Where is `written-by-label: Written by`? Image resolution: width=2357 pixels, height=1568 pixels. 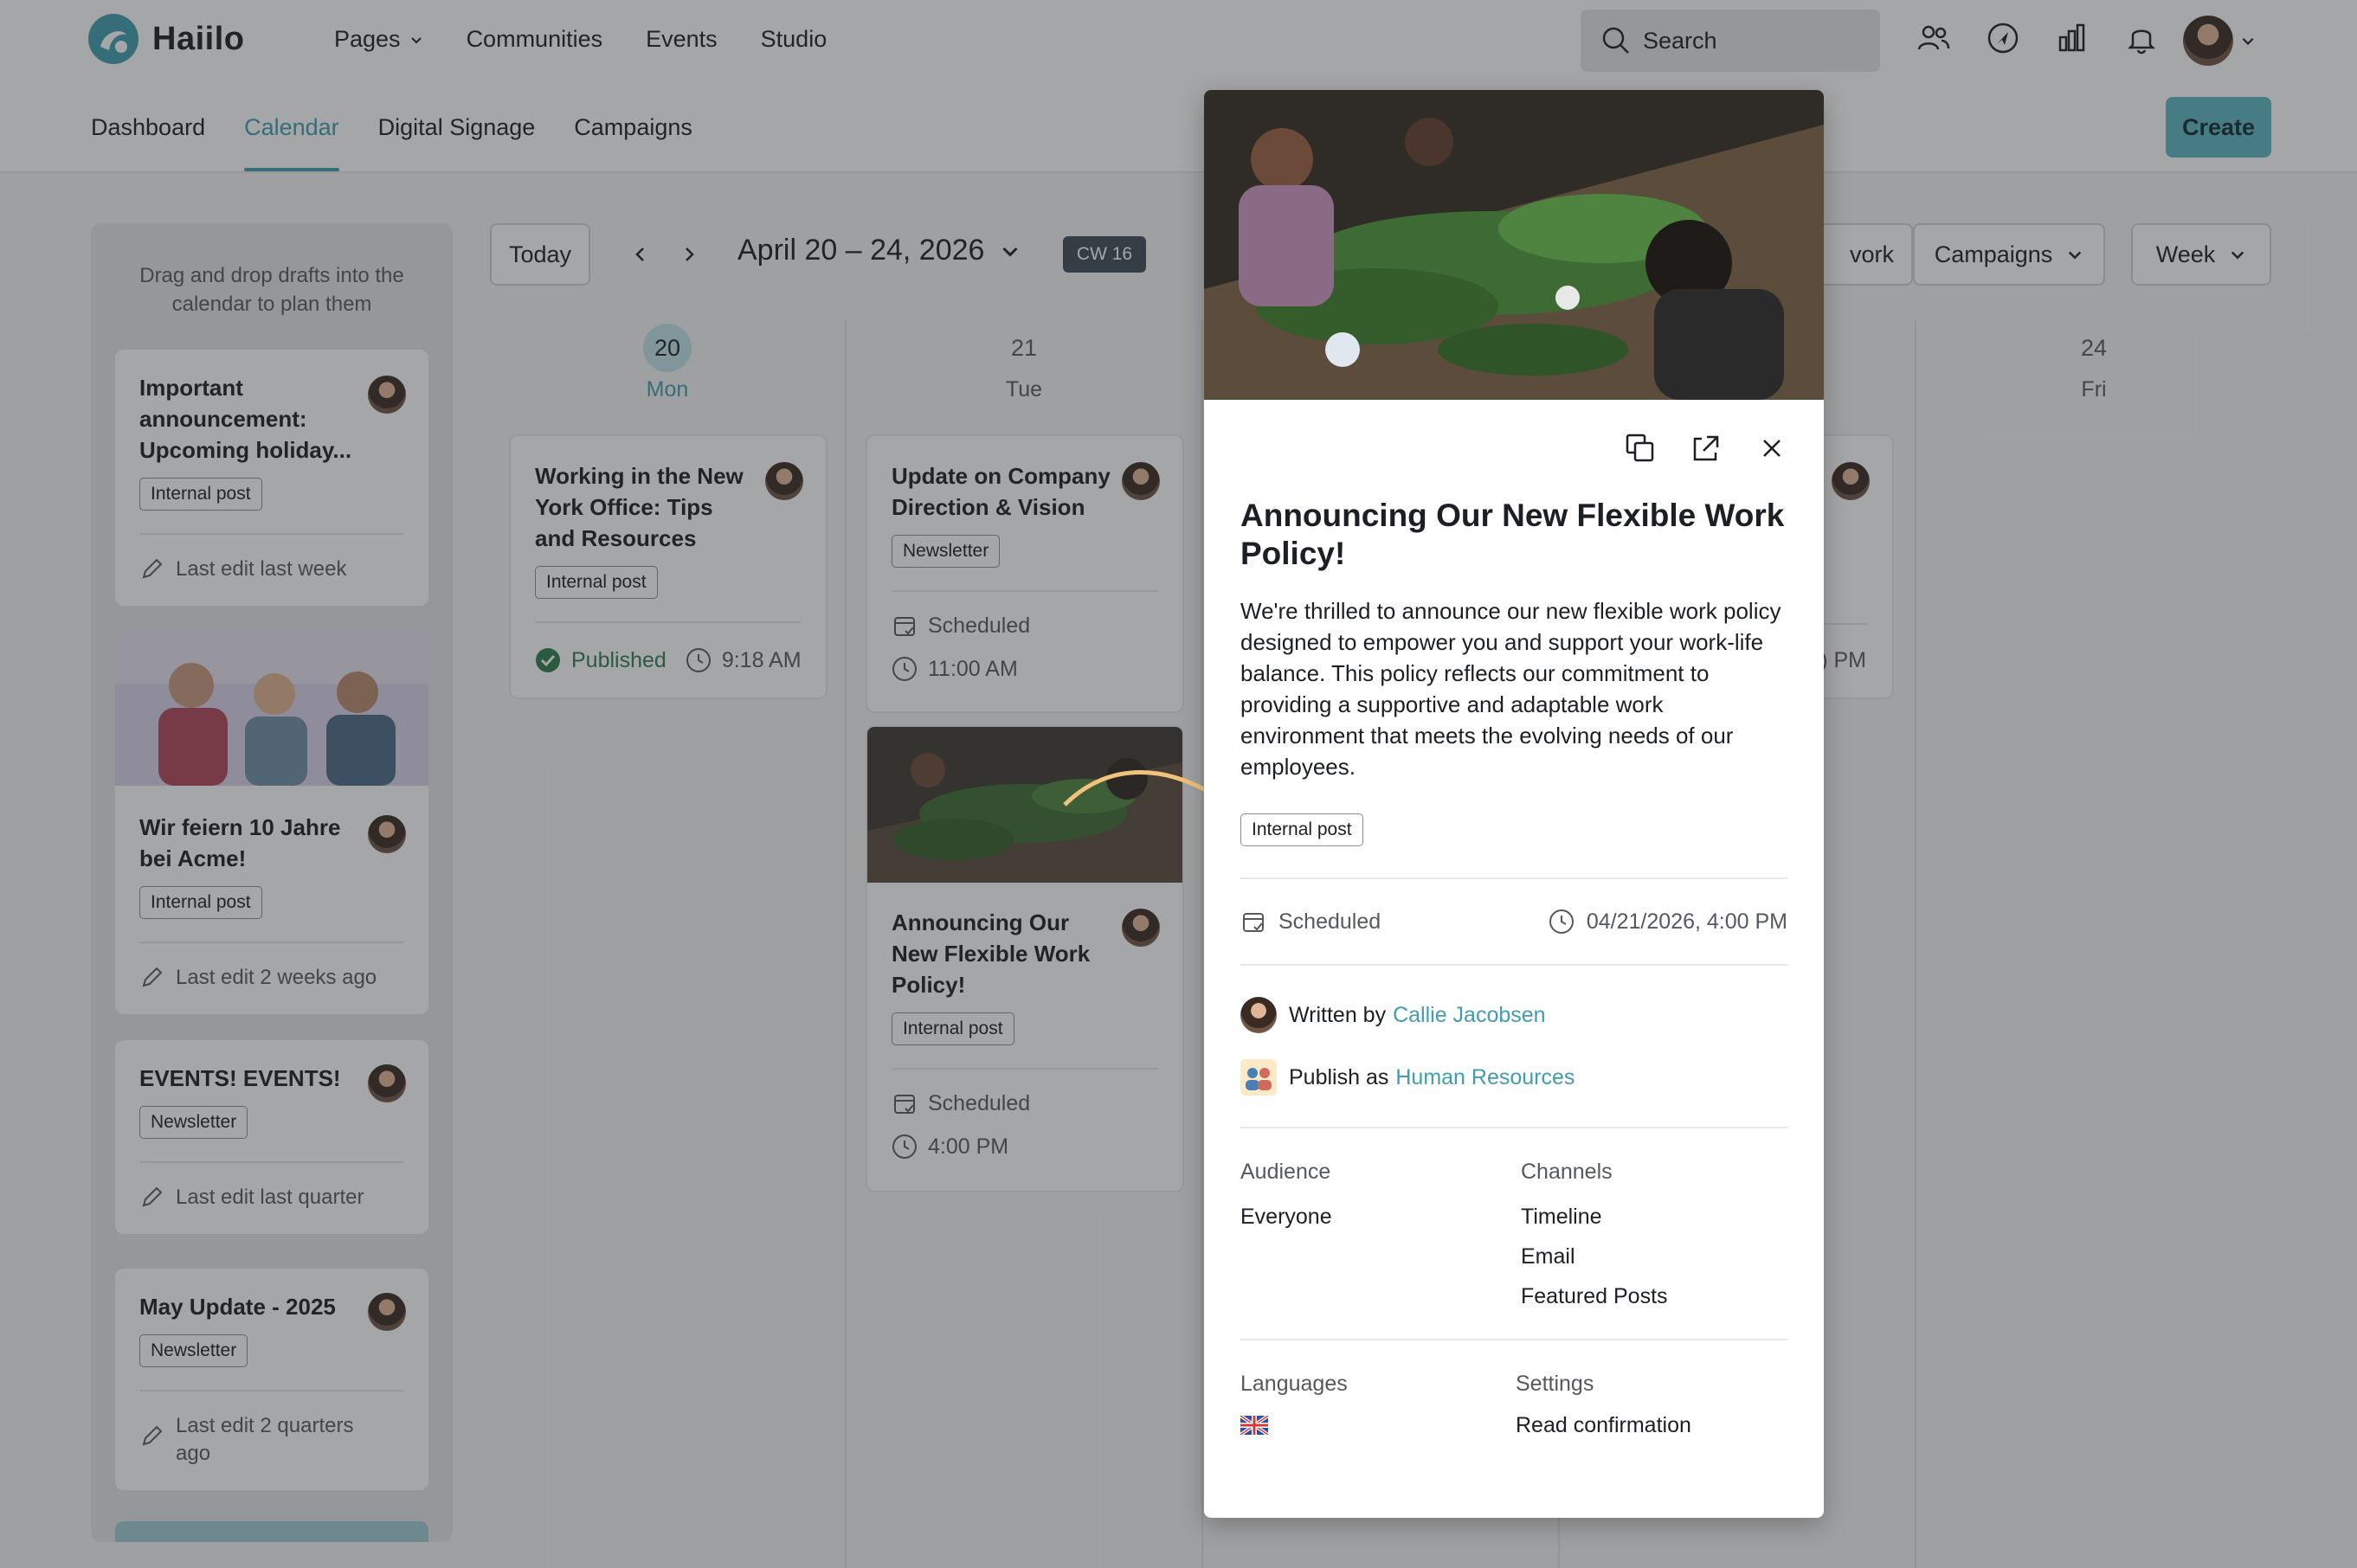 written-by-label: Written by is located at coordinates (1338, 1014).